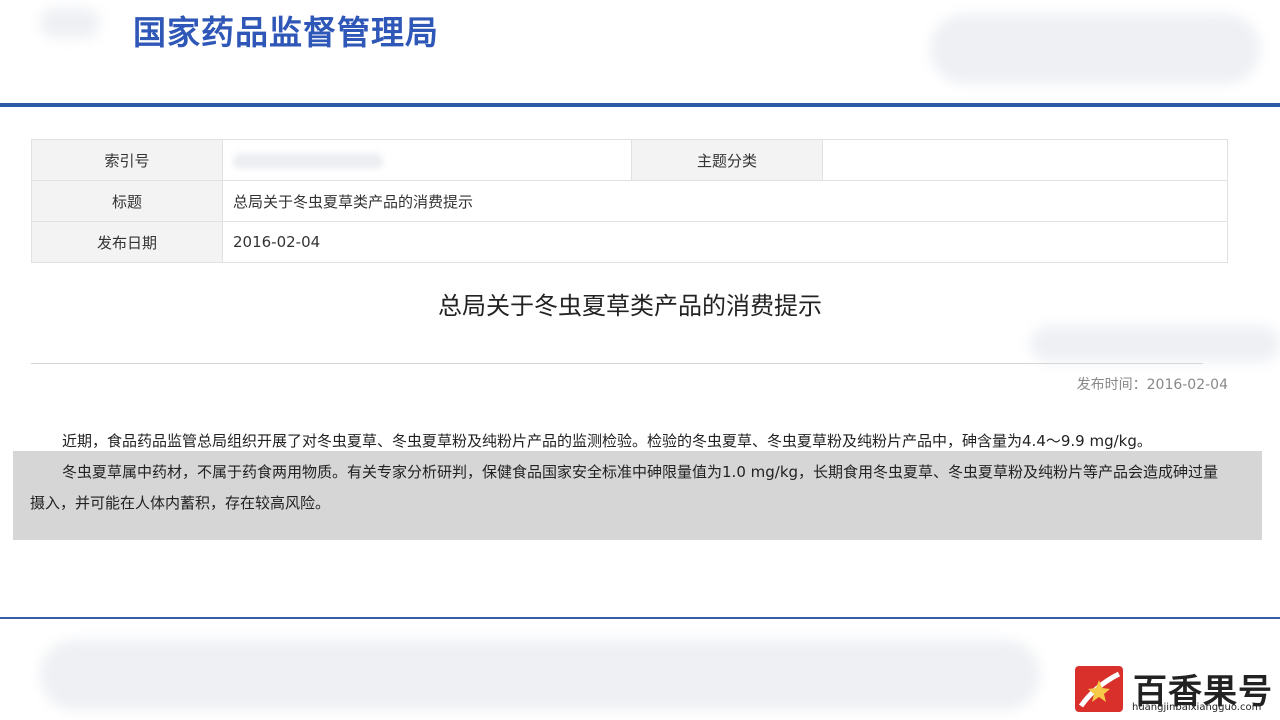 This screenshot has height=720, width=1280. What do you see at coordinates (427, 160) in the screenshot?
I see `index-value` at bounding box center [427, 160].